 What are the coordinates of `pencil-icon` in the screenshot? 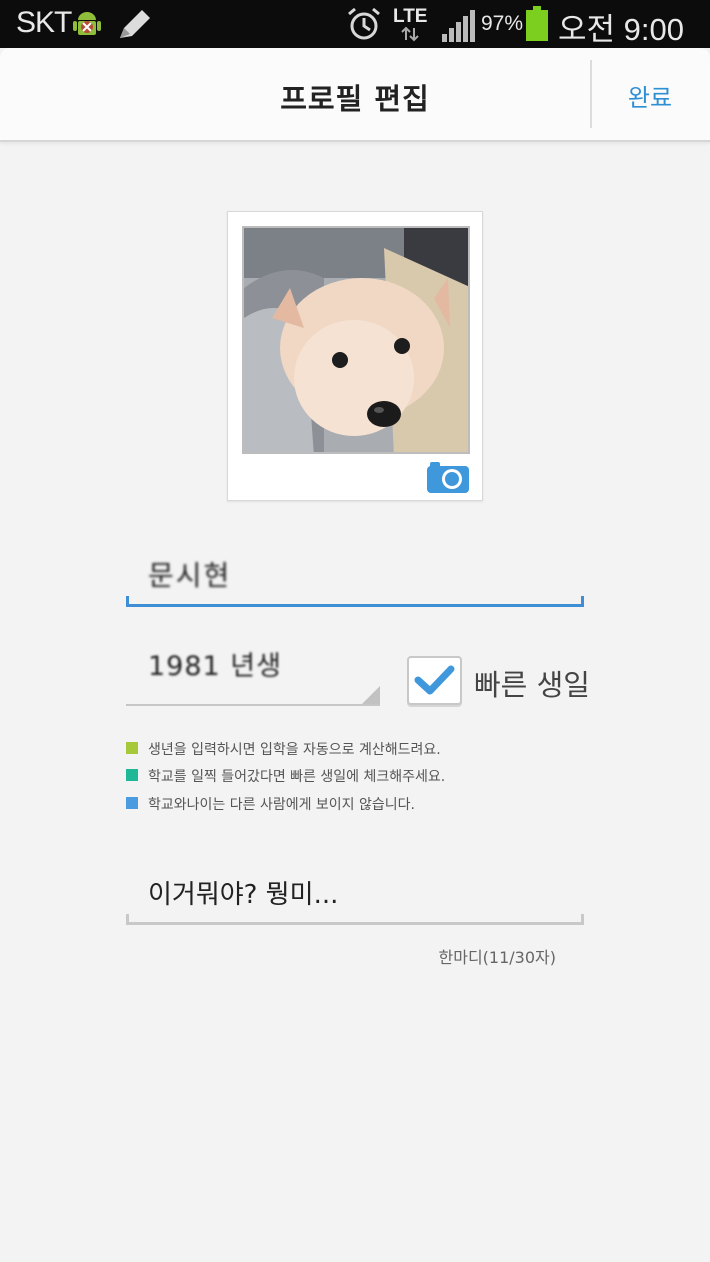 It's located at (135, 24).